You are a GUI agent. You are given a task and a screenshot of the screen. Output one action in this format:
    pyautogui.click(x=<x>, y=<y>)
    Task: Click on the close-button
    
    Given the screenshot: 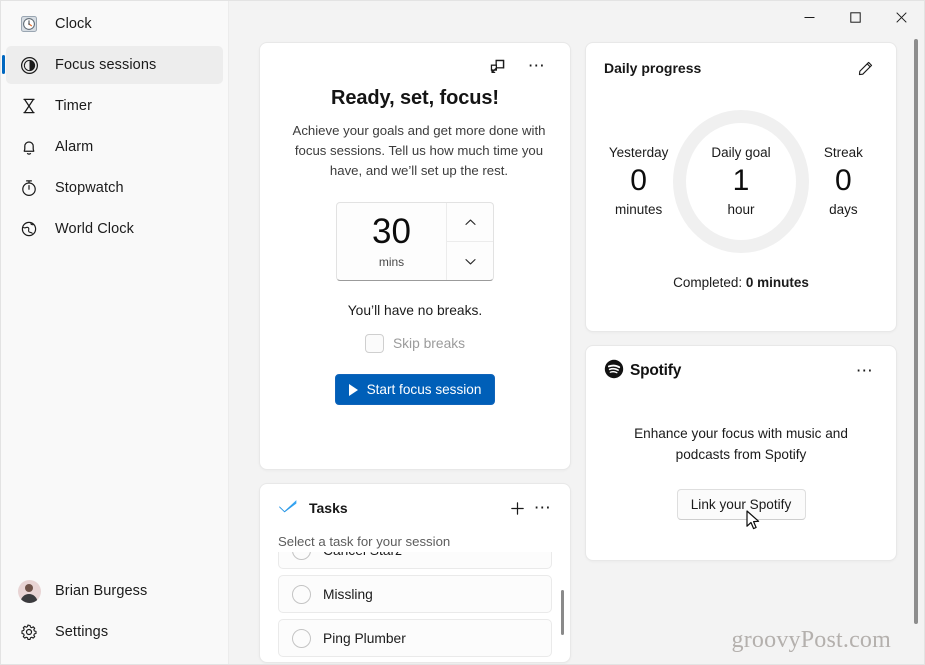 What is the action you would take?
    pyautogui.click(x=901, y=17)
    